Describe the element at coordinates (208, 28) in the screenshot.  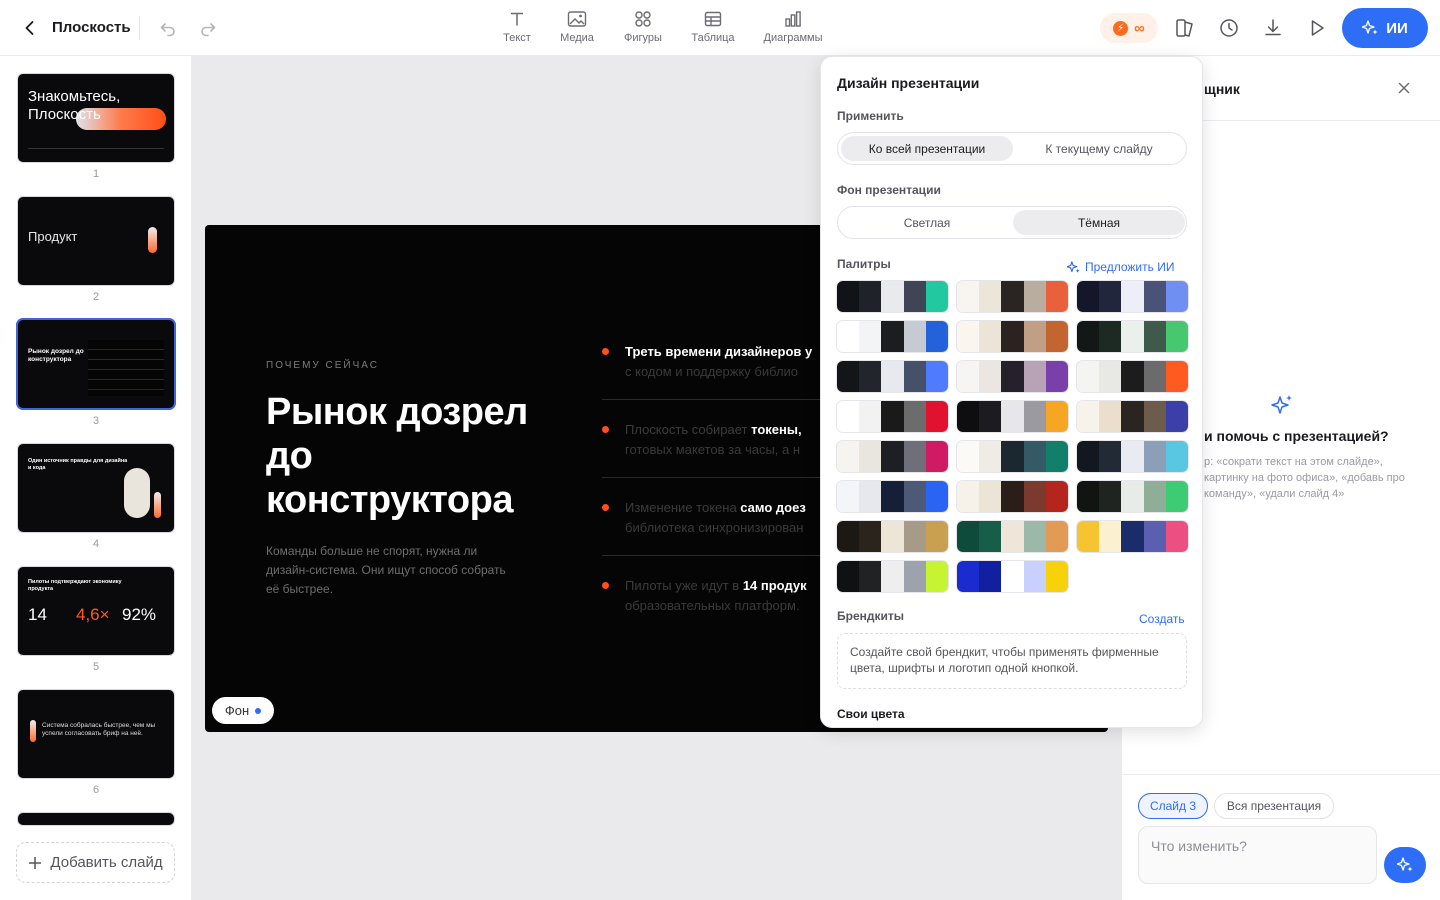
I see `redo-icon` at that location.